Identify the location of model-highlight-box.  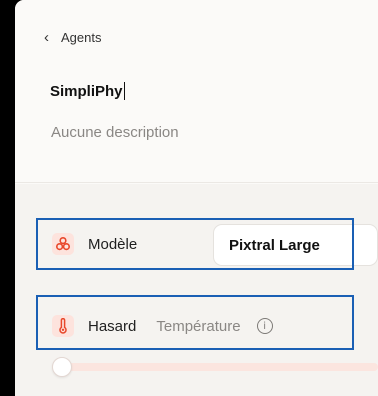
(195, 244).